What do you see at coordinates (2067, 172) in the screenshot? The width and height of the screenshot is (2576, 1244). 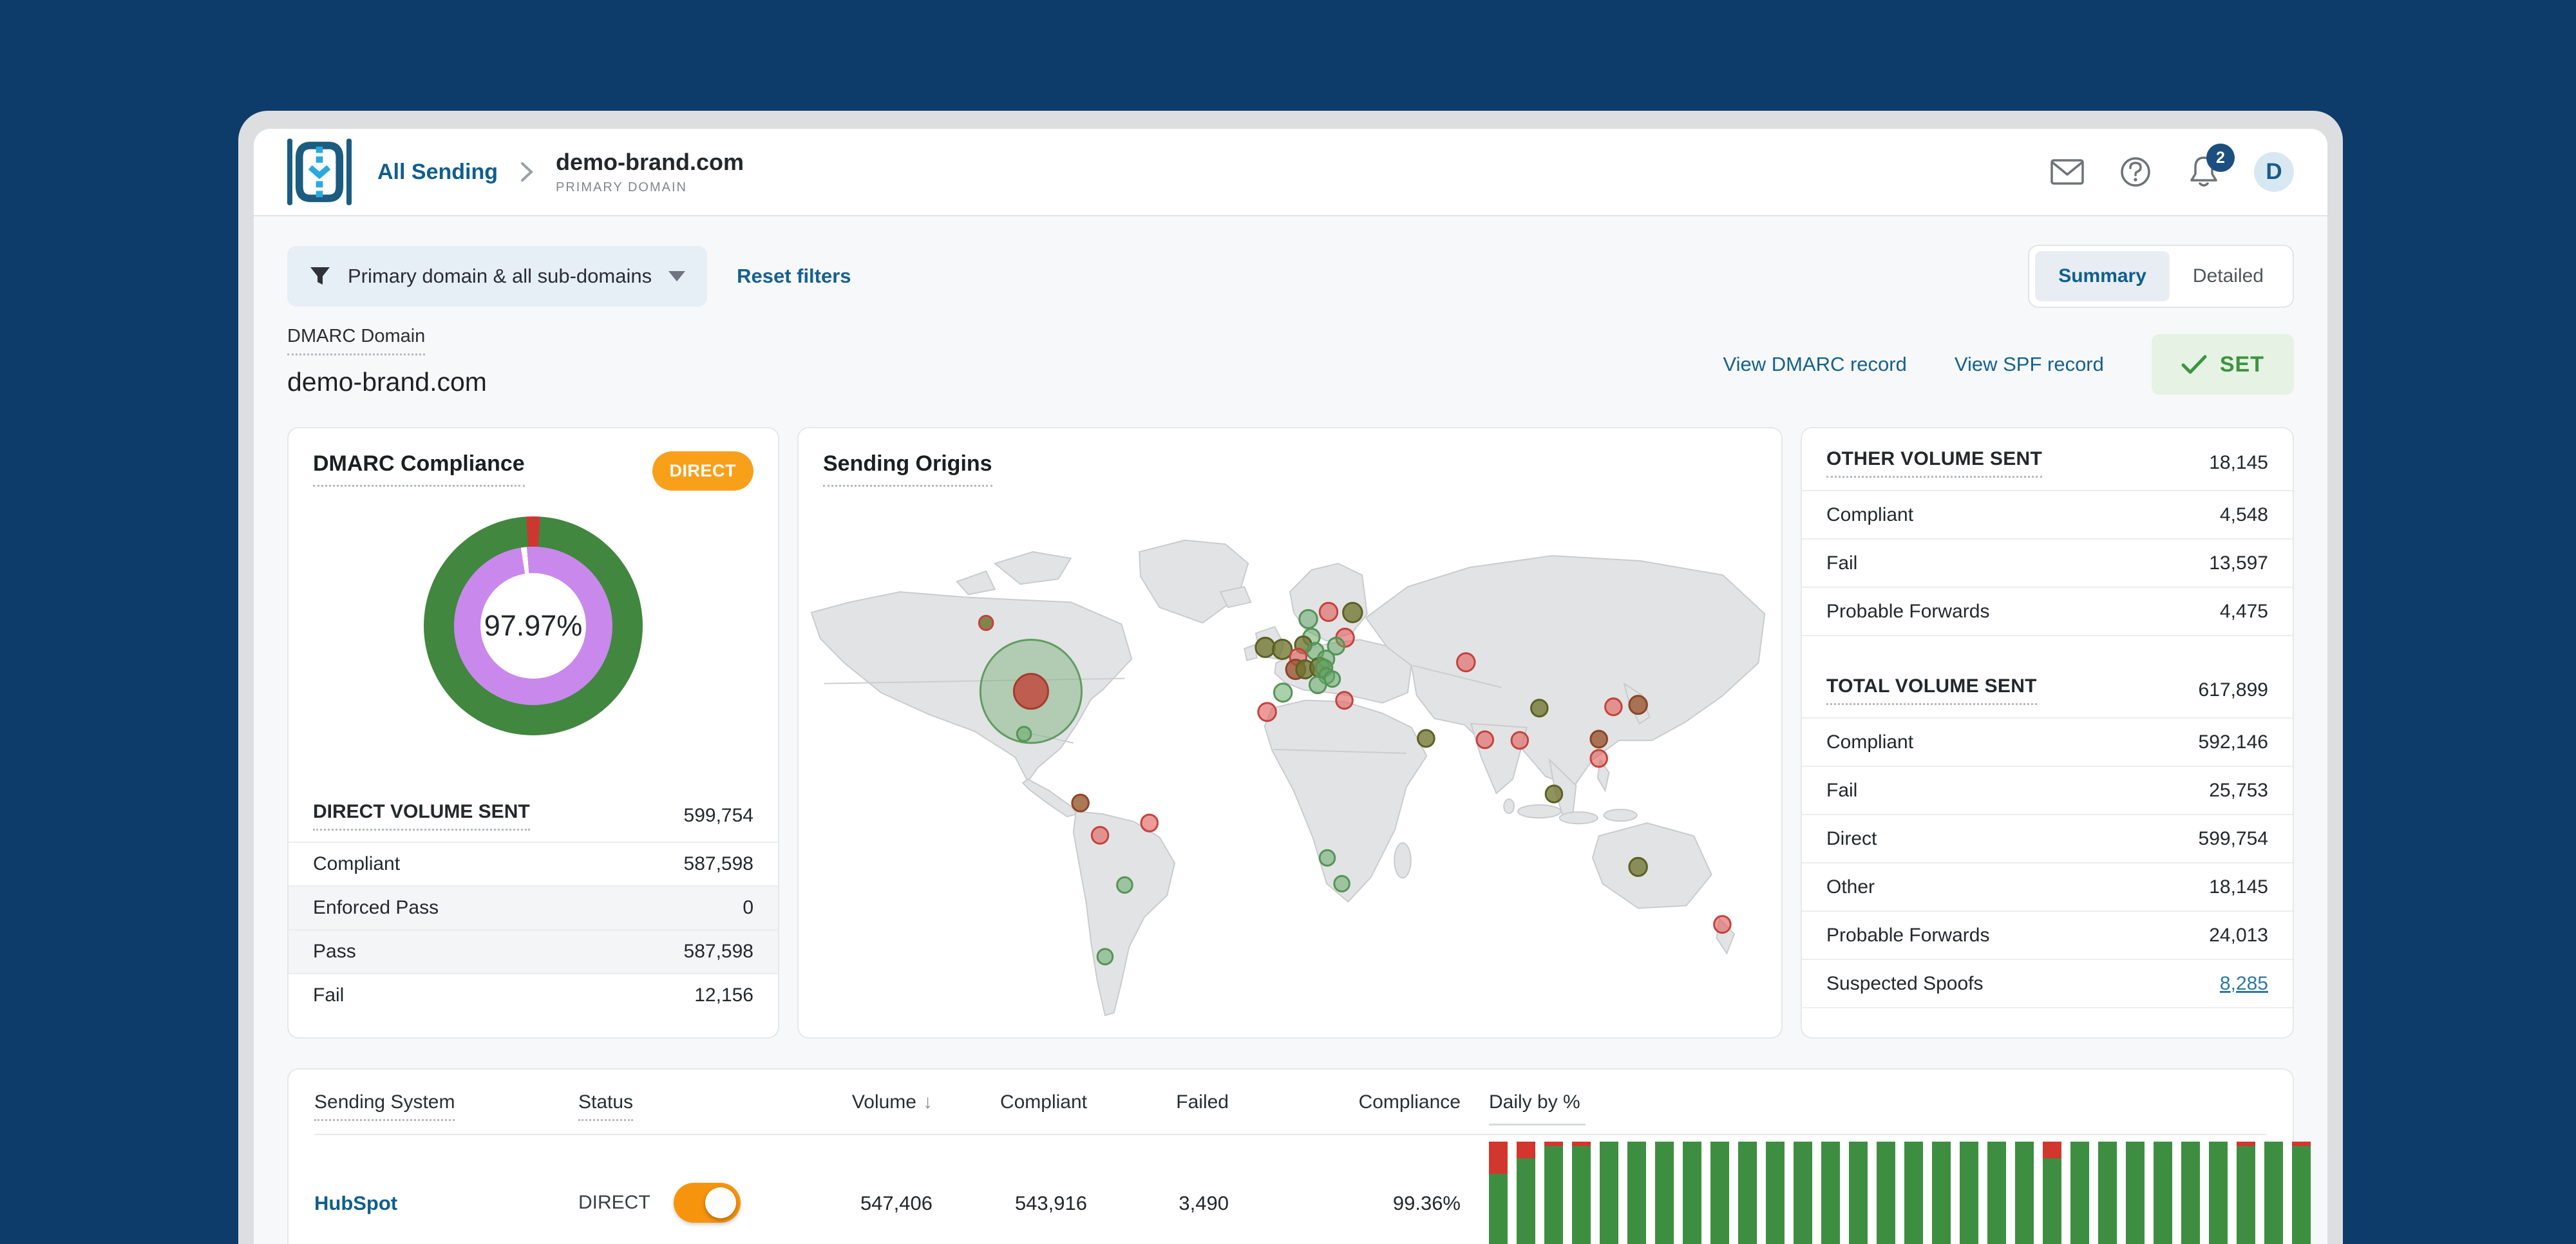 I see `mail-icon` at bounding box center [2067, 172].